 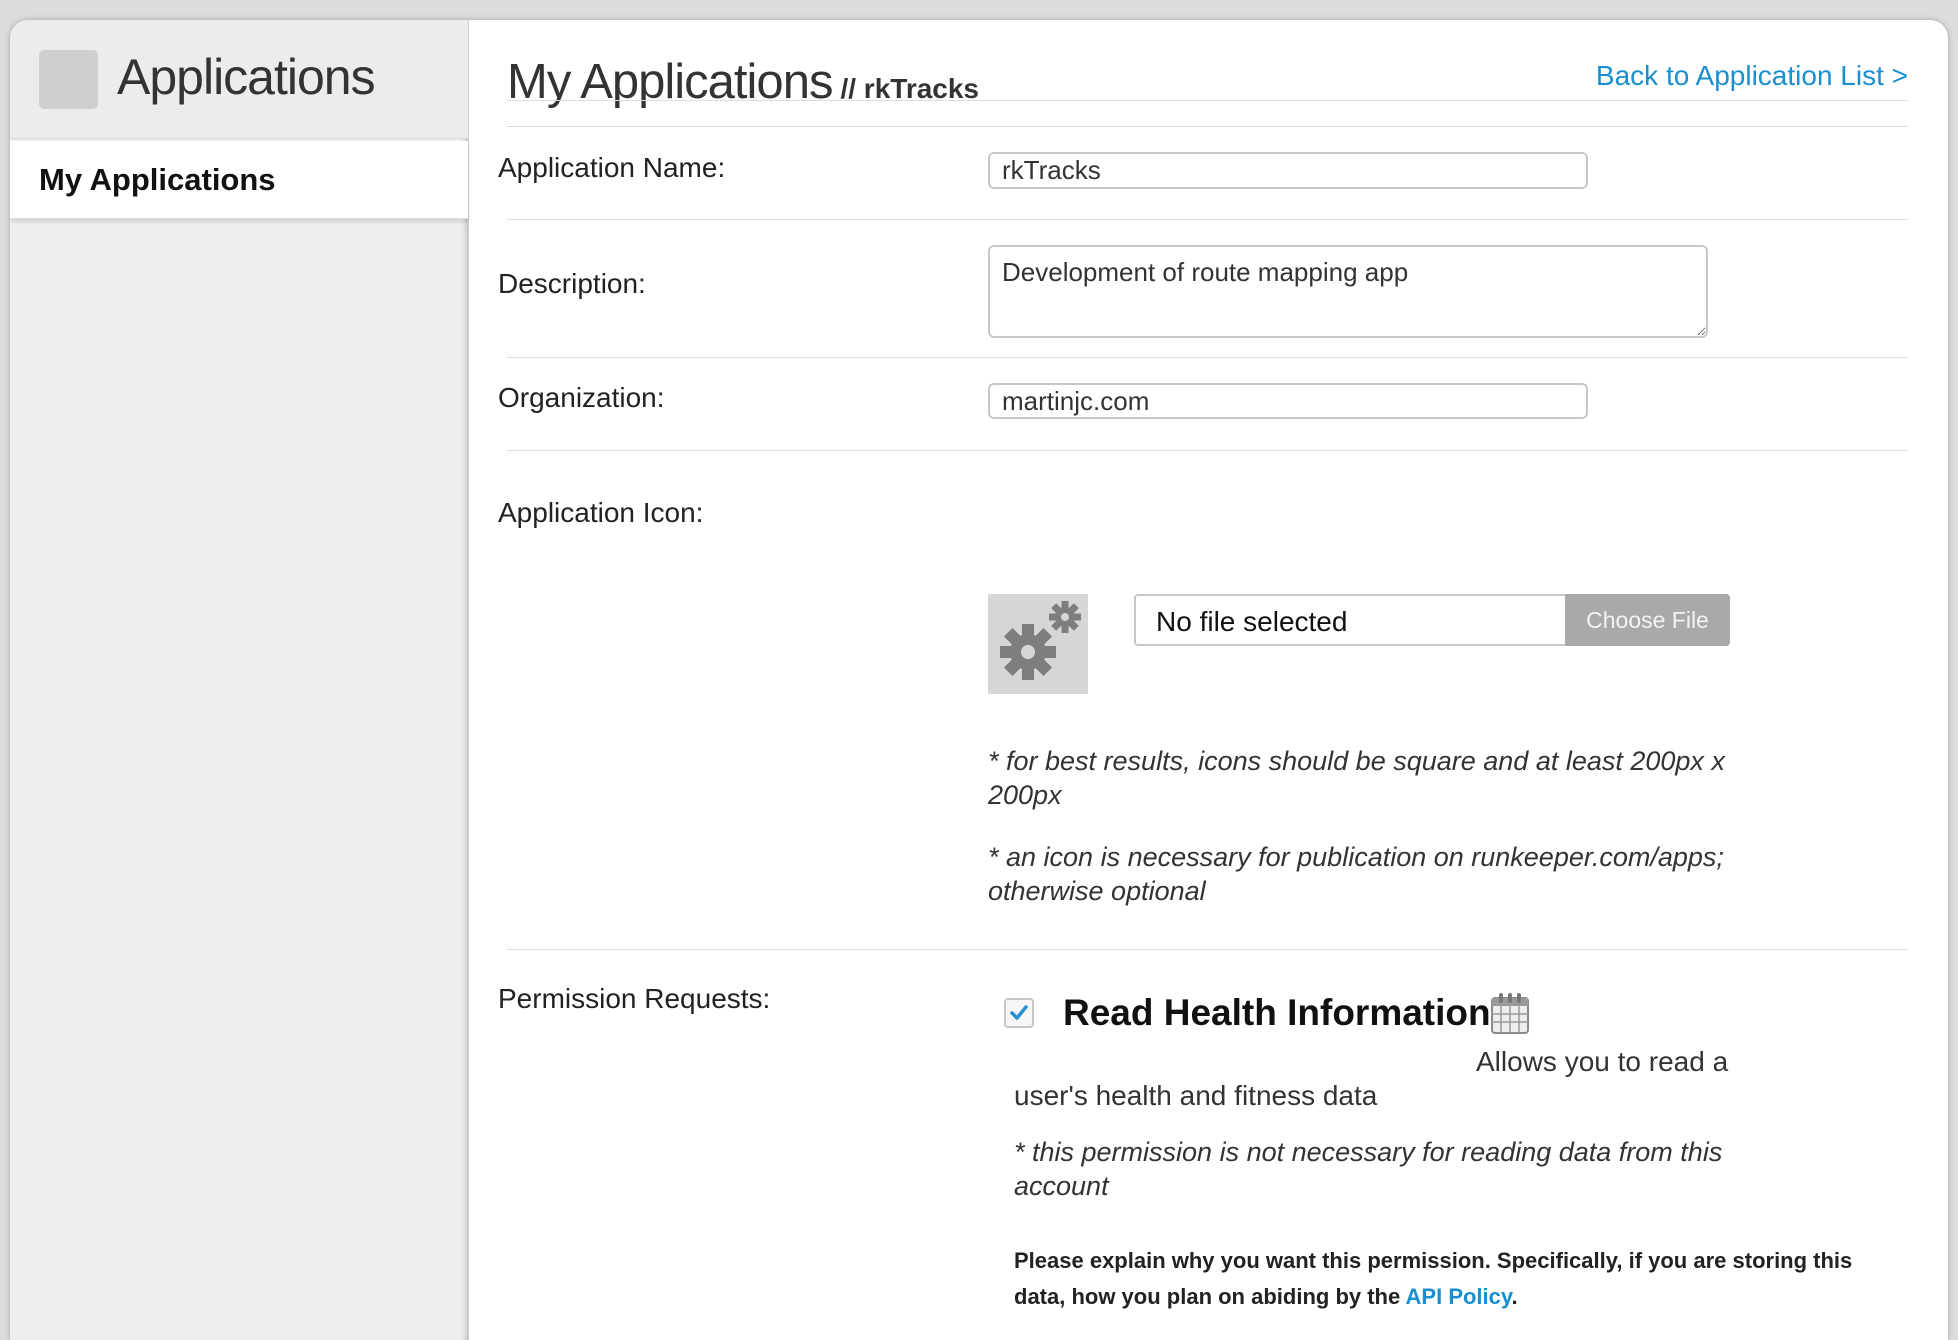 I want to click on sidebar-item-label: My Applications, so click(x=157, y=179).